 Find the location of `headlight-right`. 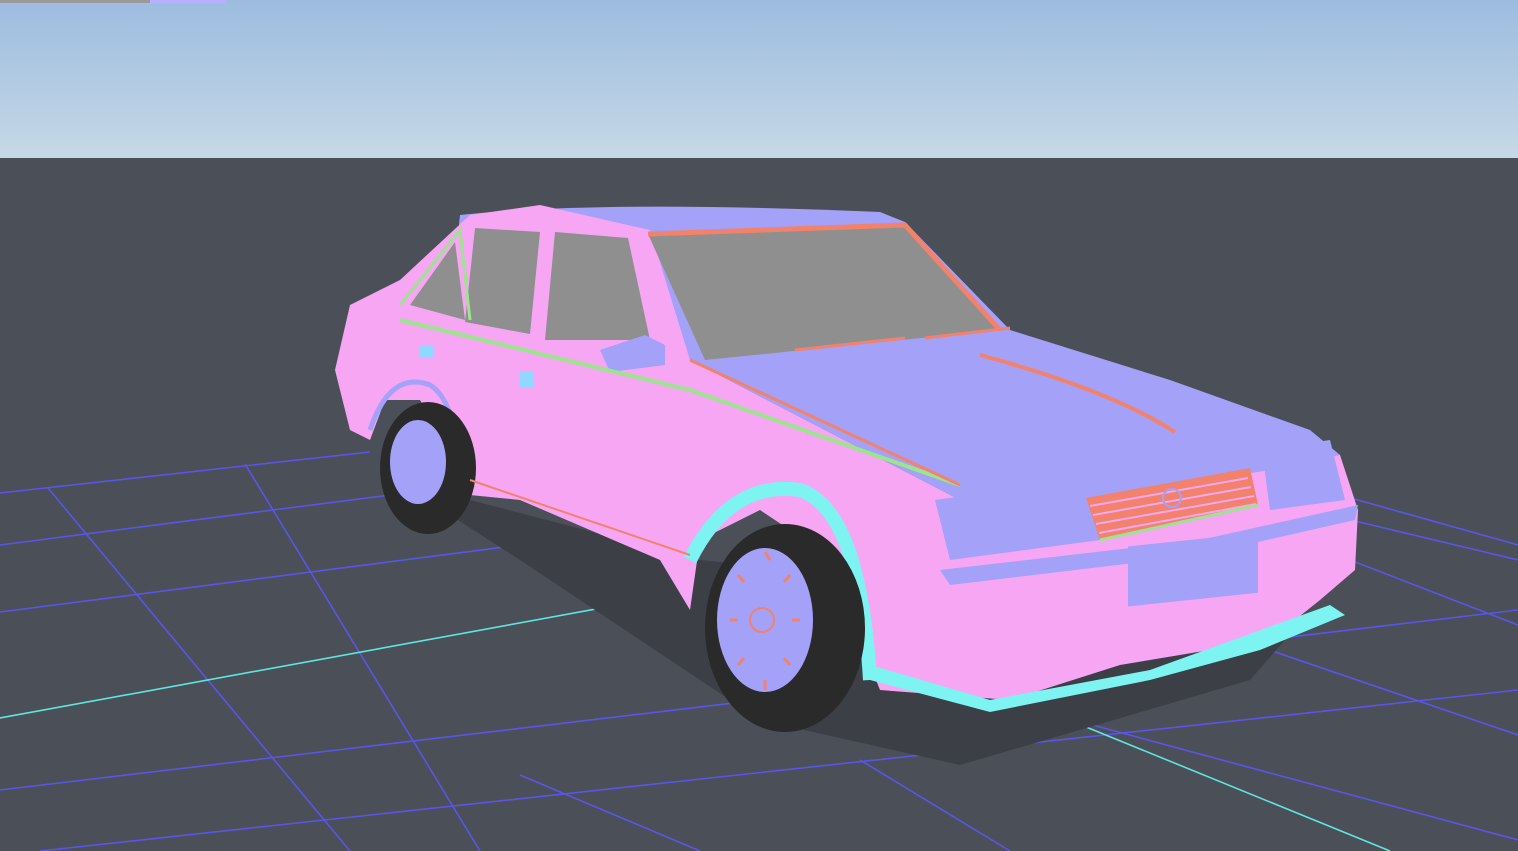

headlight-right is located at coordinates (1303, 475).